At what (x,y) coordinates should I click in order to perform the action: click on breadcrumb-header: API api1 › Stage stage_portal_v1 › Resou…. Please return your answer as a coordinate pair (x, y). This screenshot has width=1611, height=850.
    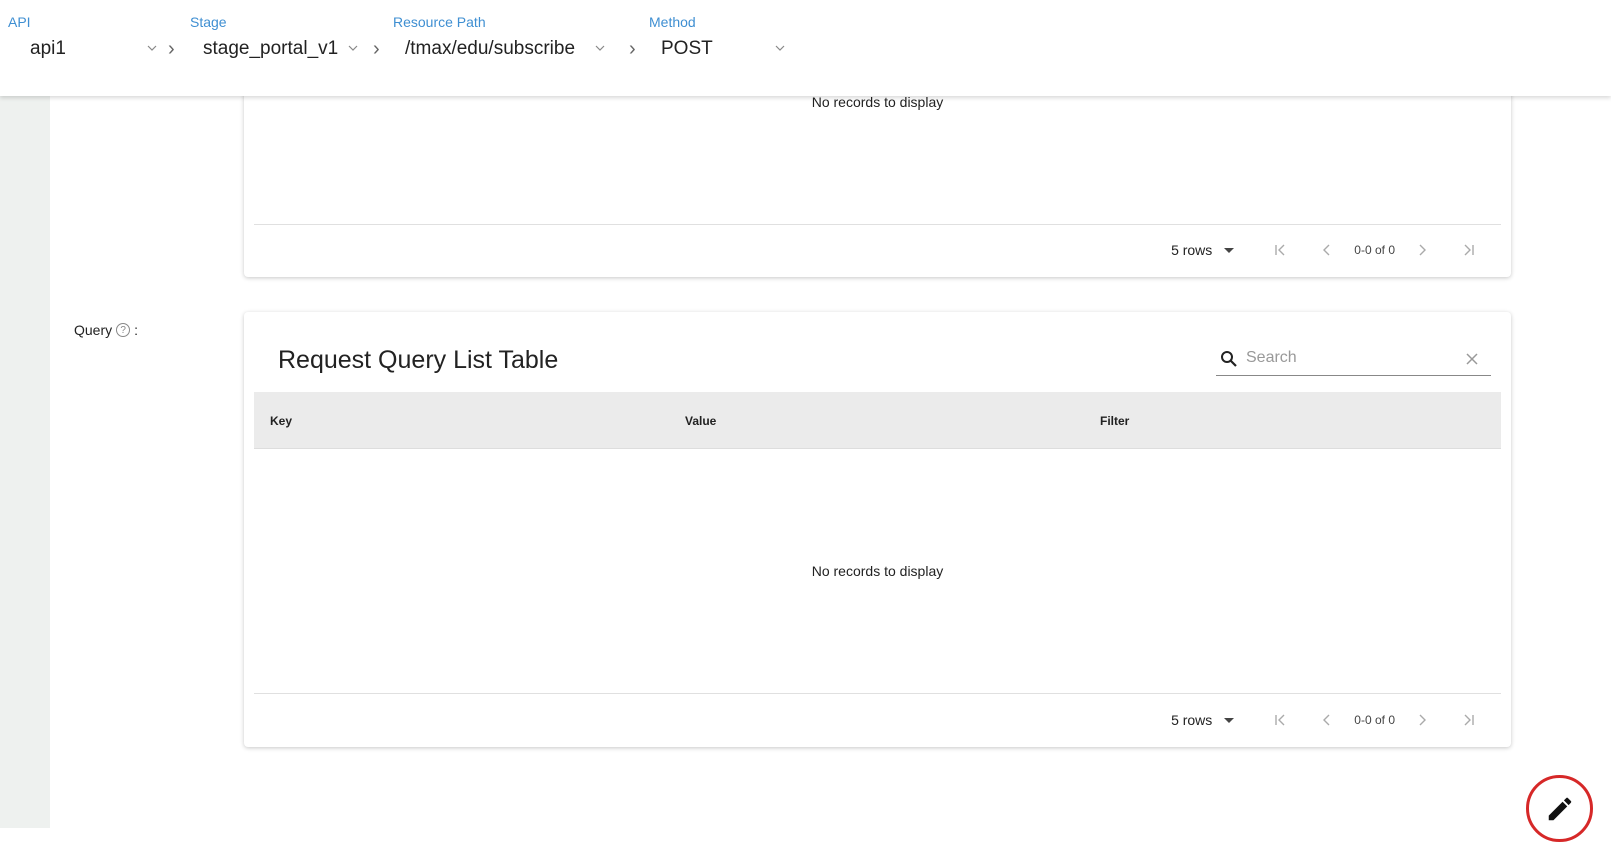
    Looking at the image, I should click on (805, 48).